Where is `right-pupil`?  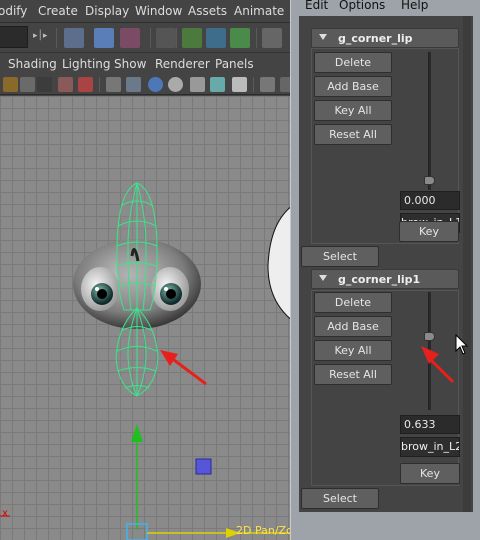 right-pupil is located at coordinates (171, 294).